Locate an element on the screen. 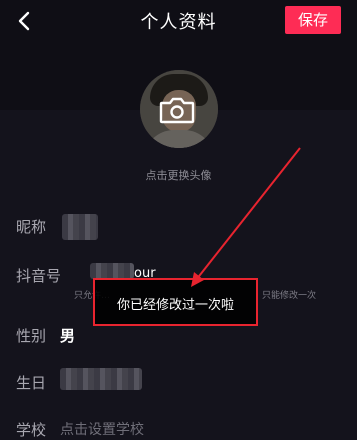 Image resolution: width=357 pixels, height=440 pixels. nickname-value-blurred is located at coordinates (80, 227).